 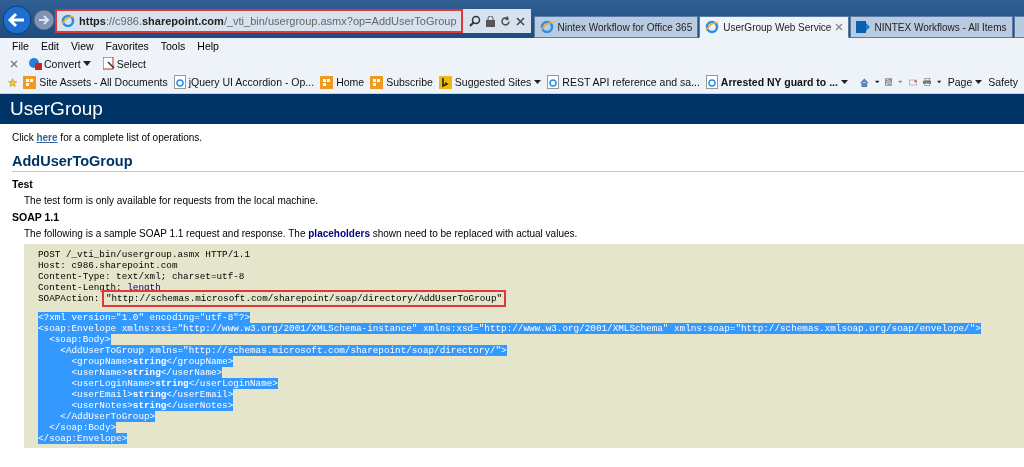 What do you see at coordinates (20, 46) in the screenshot?
I see `menu-item: File` at bounding box center [20, 46].